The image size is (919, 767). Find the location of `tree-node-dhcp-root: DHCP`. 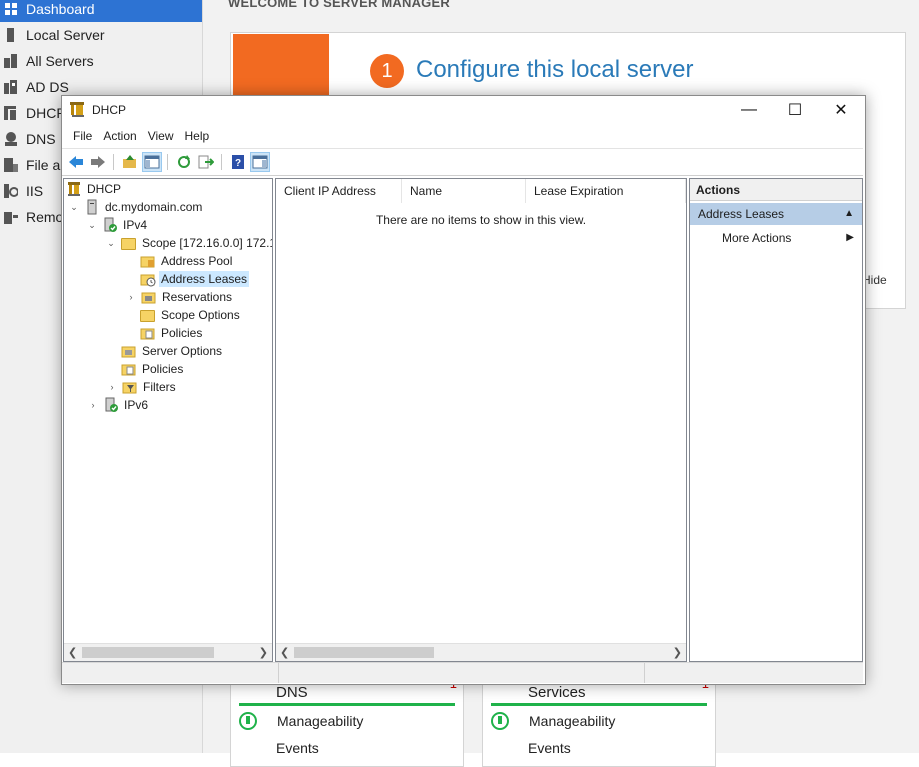

tree-node-dhcp-root: DHCP is located at coordinates (94, 189).